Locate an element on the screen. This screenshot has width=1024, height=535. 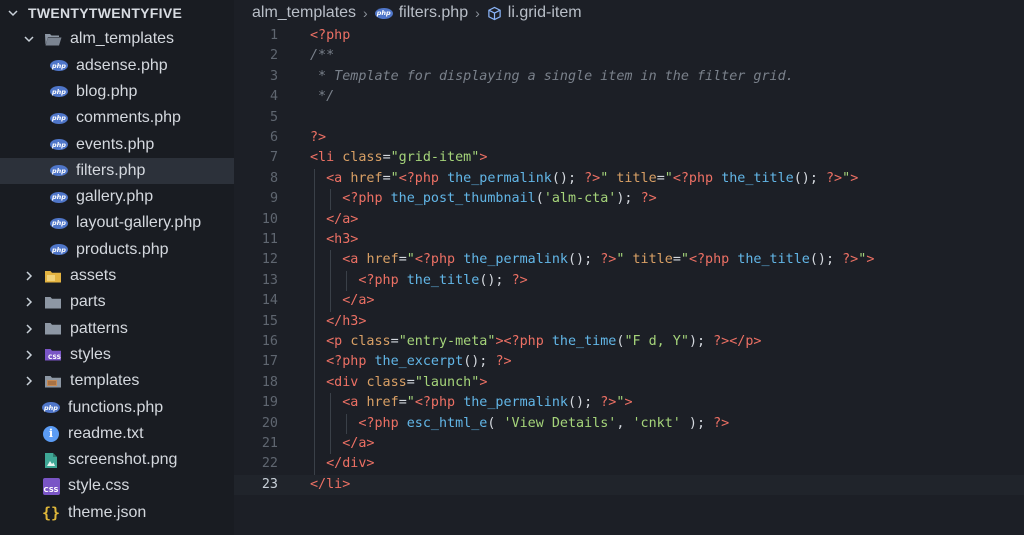
breadcrumb-file: filters.php is located at coordinates (433, 13).